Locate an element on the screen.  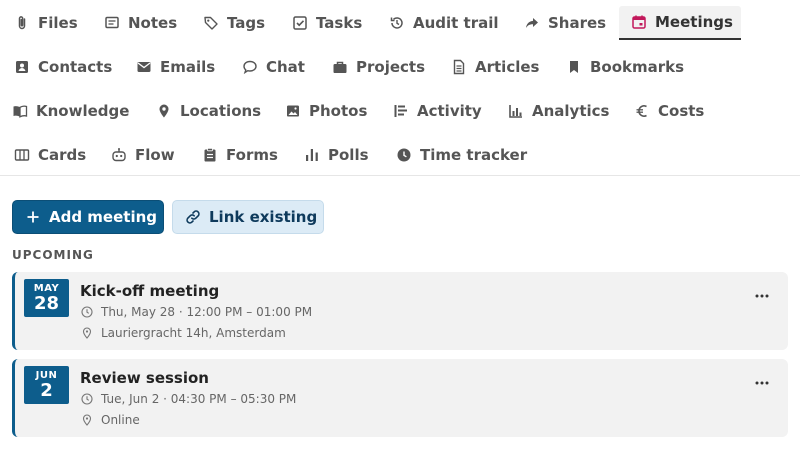
plus-icon is located at coordinates (33, 217).